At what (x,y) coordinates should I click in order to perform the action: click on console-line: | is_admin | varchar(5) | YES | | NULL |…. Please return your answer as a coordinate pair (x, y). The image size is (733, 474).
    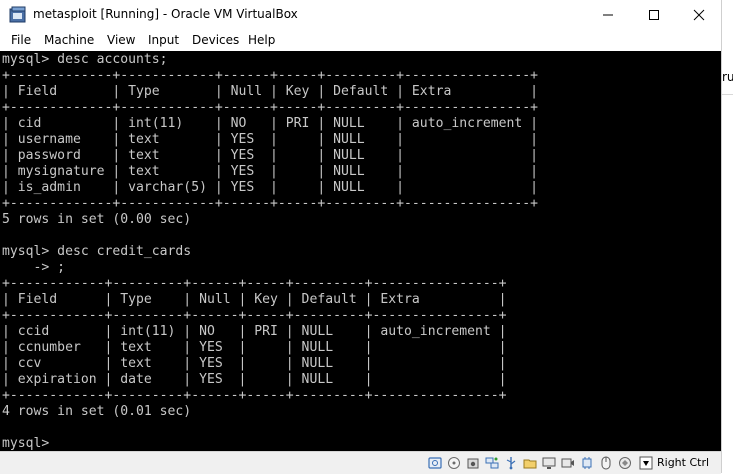
    Looking at the image, I should click on (270, 187).